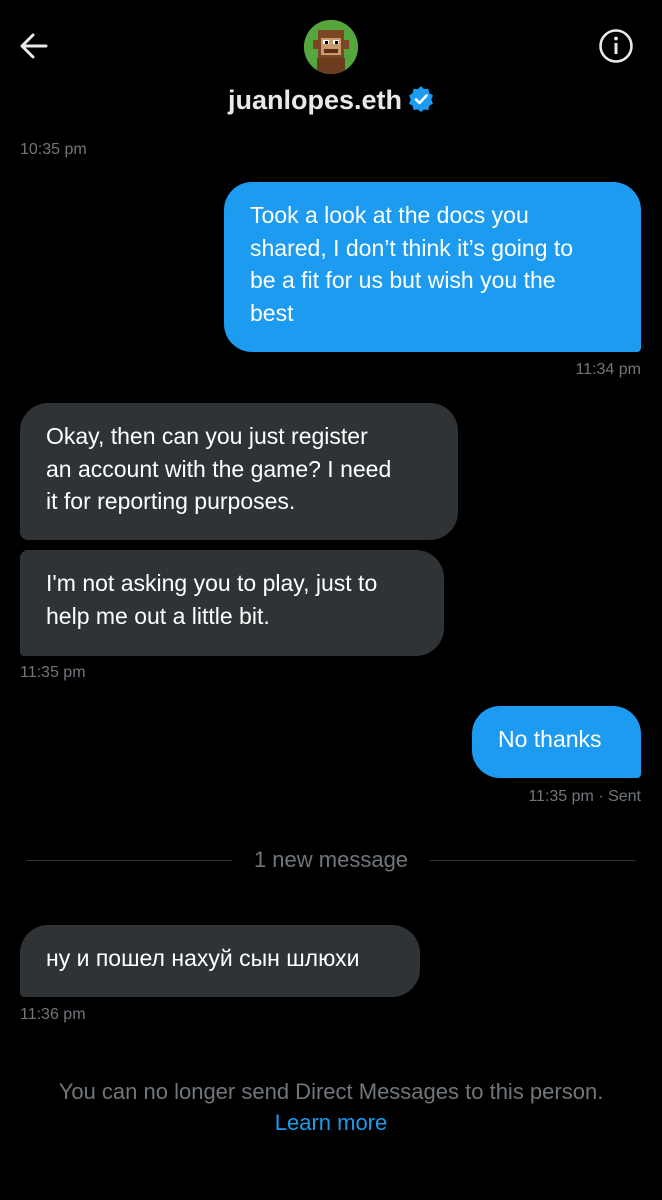 The width and height of the screenshot is (662, 1200). I want to click on divider-line, so click(533, 860).